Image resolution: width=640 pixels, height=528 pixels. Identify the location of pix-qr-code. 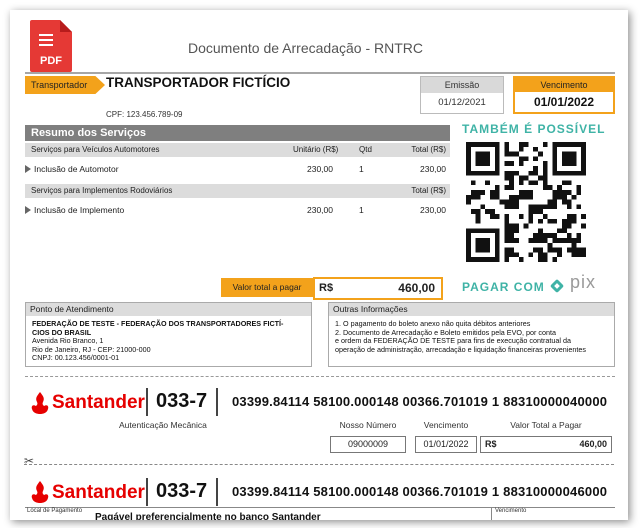
(526, 202).